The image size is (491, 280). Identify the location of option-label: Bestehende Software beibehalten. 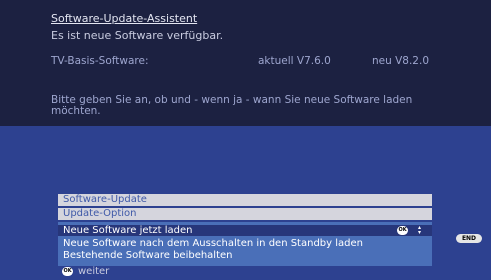
(148, 255).